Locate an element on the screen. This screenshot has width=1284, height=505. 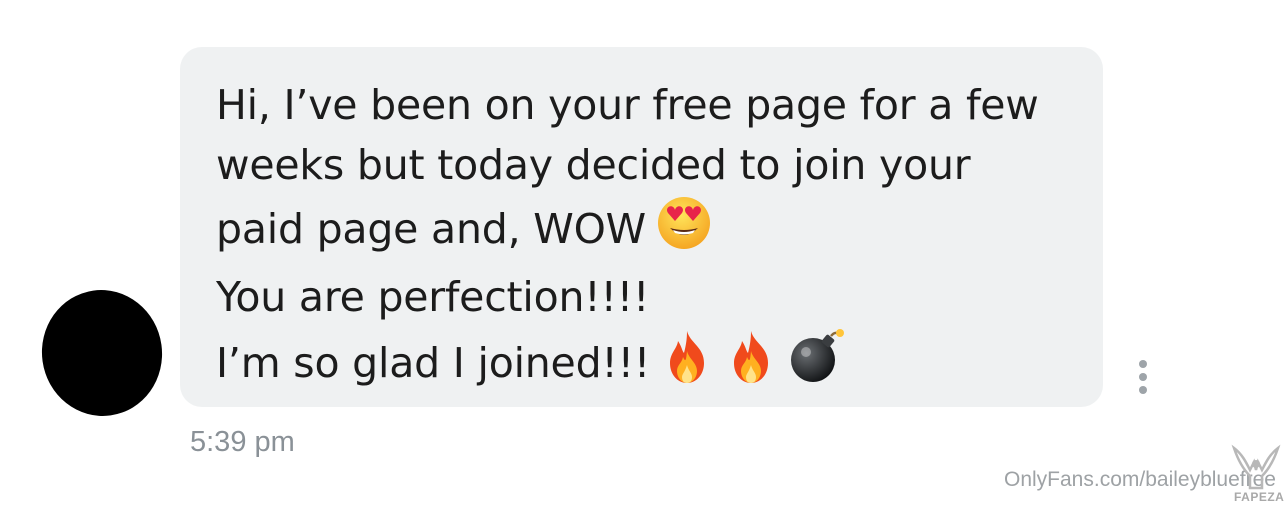
heart-eyes-emoji-icon is located at coordinates (684, 231).